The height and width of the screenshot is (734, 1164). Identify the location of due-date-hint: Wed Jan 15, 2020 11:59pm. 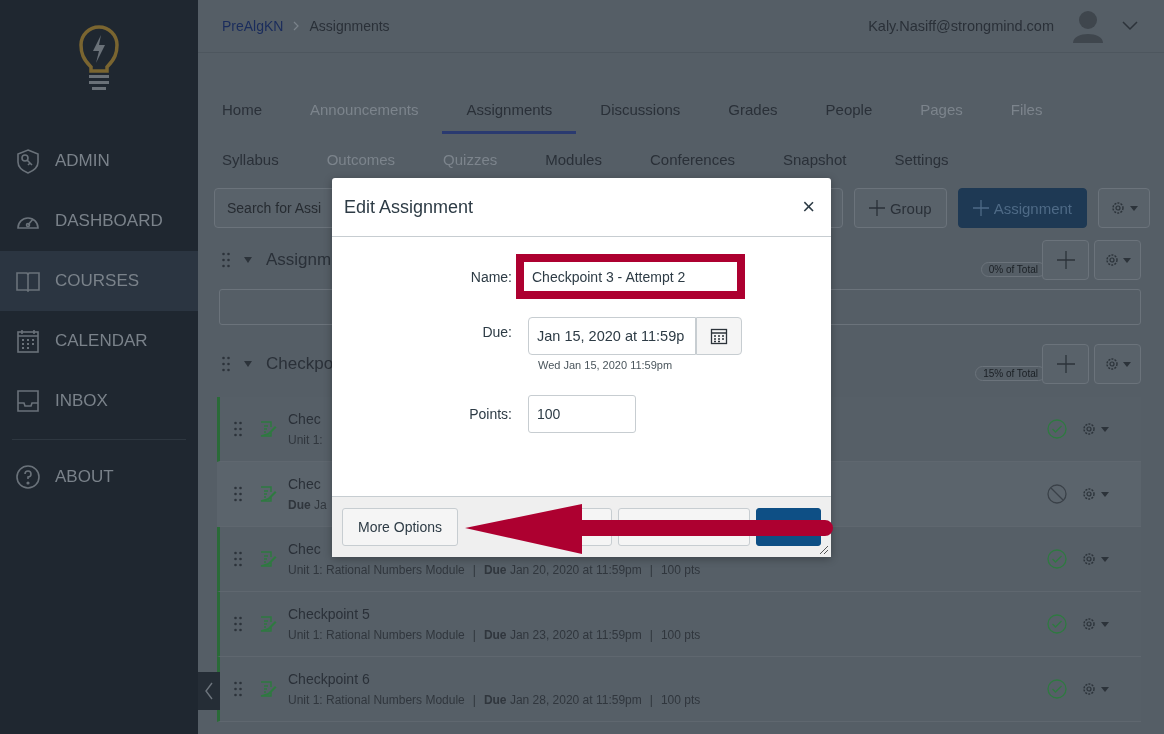
(605, 365).